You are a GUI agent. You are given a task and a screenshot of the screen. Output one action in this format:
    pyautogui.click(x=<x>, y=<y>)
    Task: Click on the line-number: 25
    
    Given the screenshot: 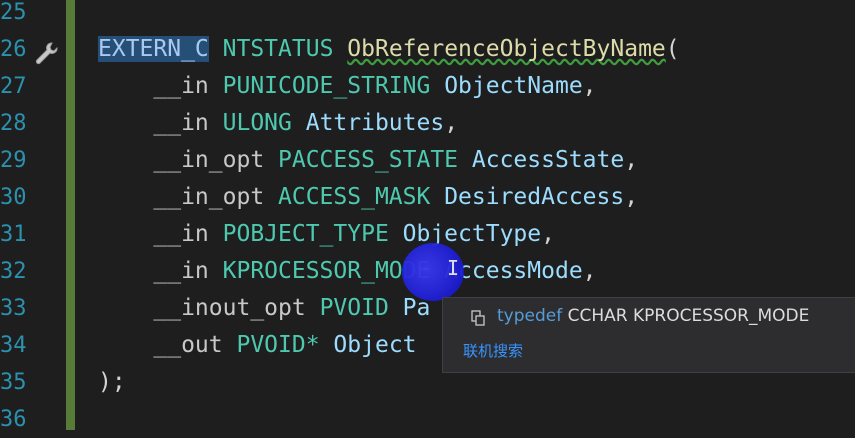 What is the action you would take?
    pyautogui.click(x=13, y=12)
    